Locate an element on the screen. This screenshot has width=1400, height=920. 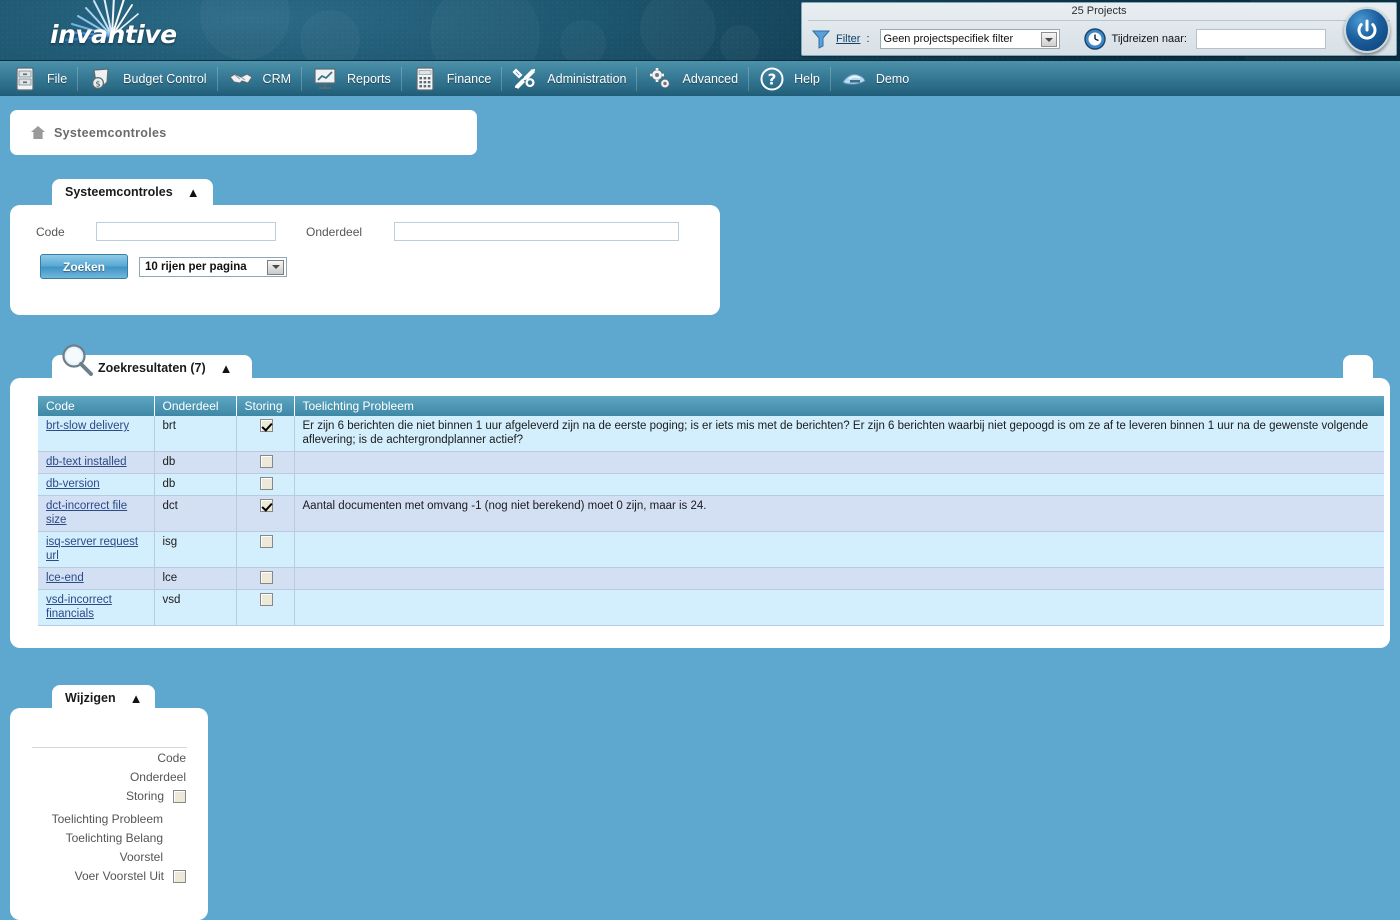
code-label: Code is located at coordinates (50, 231).